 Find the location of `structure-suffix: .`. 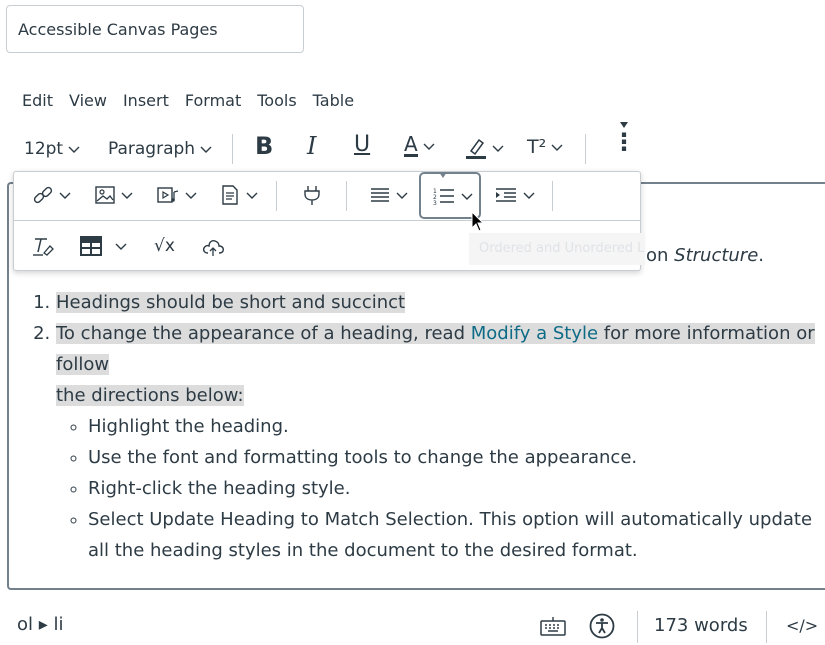

structure-suffix: . is located at coordinates (761, 255).